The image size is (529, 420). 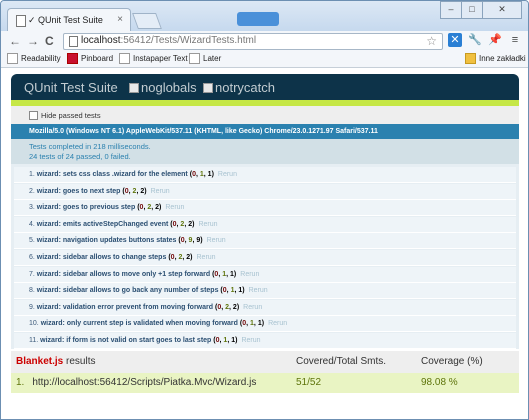 I want to click on qunit-header: QUnit Test Suite noglobals notrycatch, so click(x=265, y=87).